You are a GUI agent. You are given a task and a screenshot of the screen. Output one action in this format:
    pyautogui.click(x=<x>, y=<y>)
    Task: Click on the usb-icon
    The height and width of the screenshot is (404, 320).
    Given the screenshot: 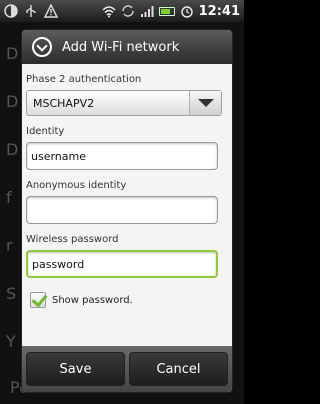 What is the action you would take?
    pyautogui.click(x=31, y=11)
    